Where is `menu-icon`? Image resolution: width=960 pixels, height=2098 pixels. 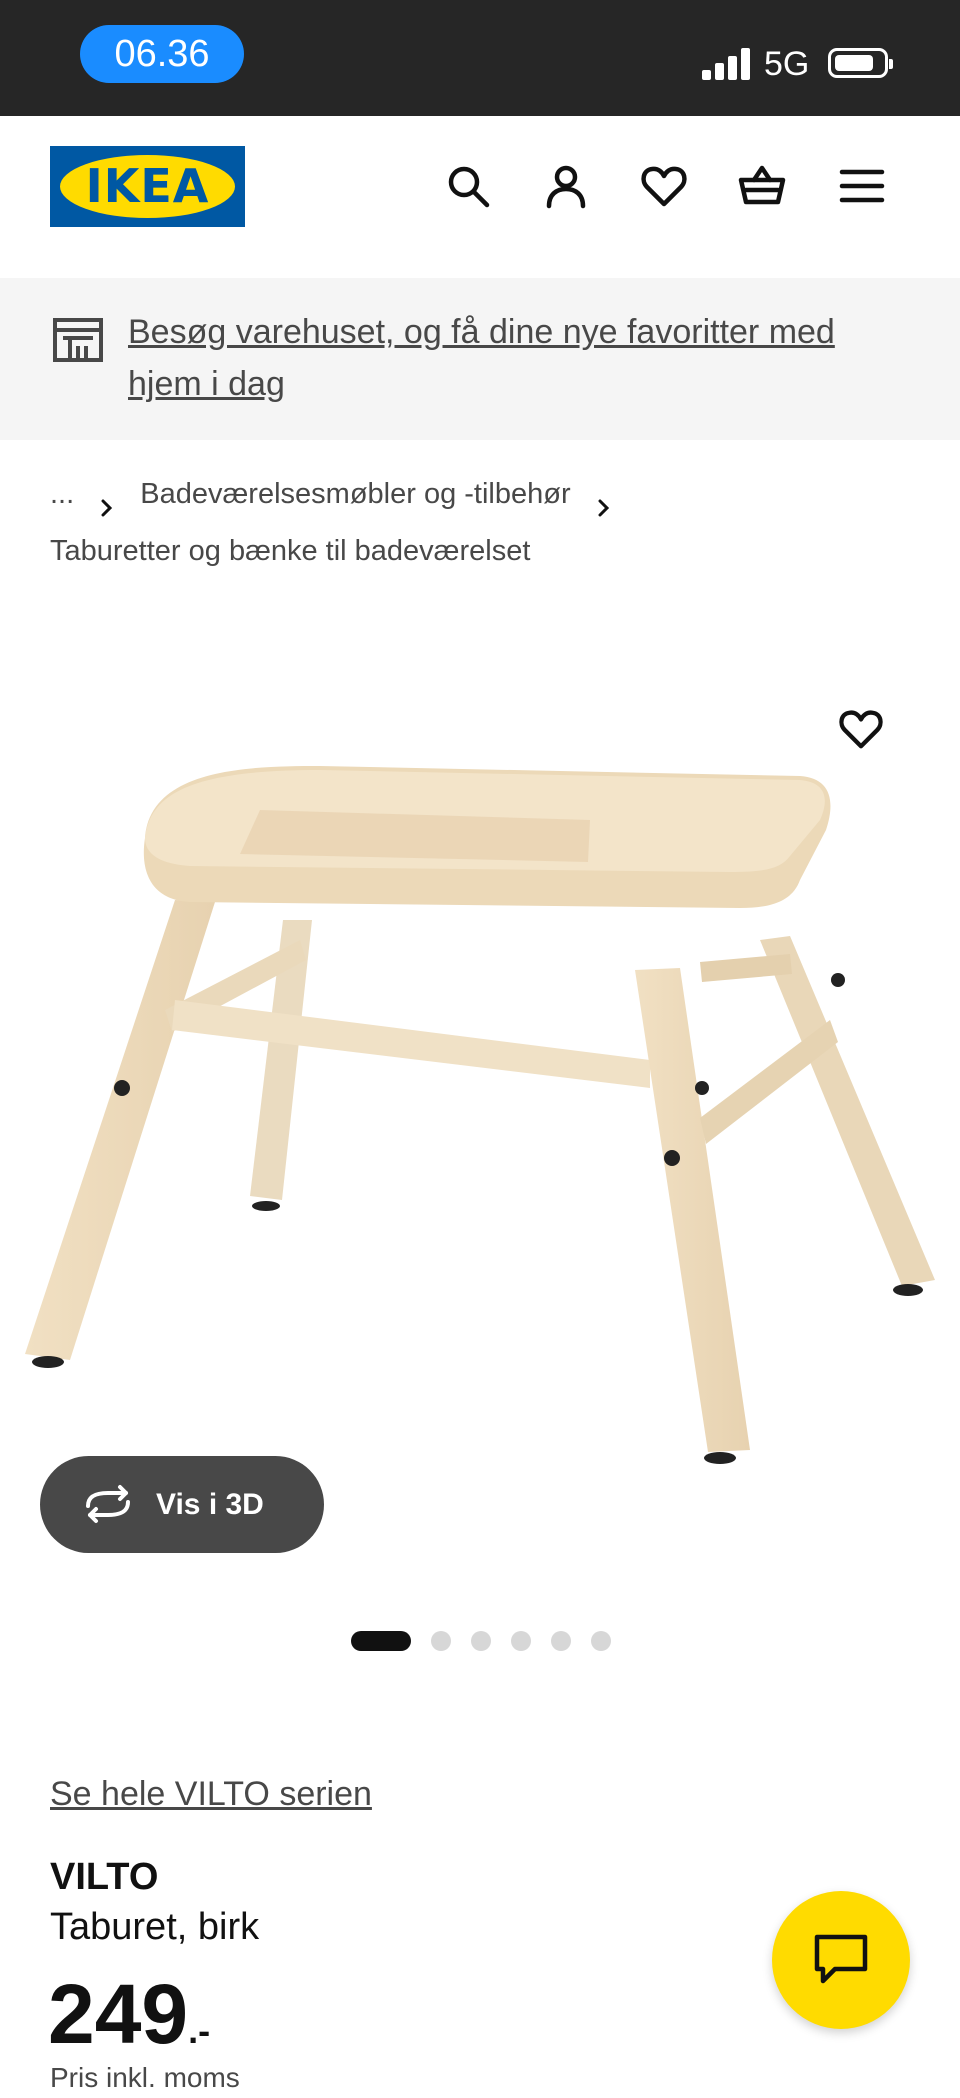 menu-icon is located at coordinates (862, 186).